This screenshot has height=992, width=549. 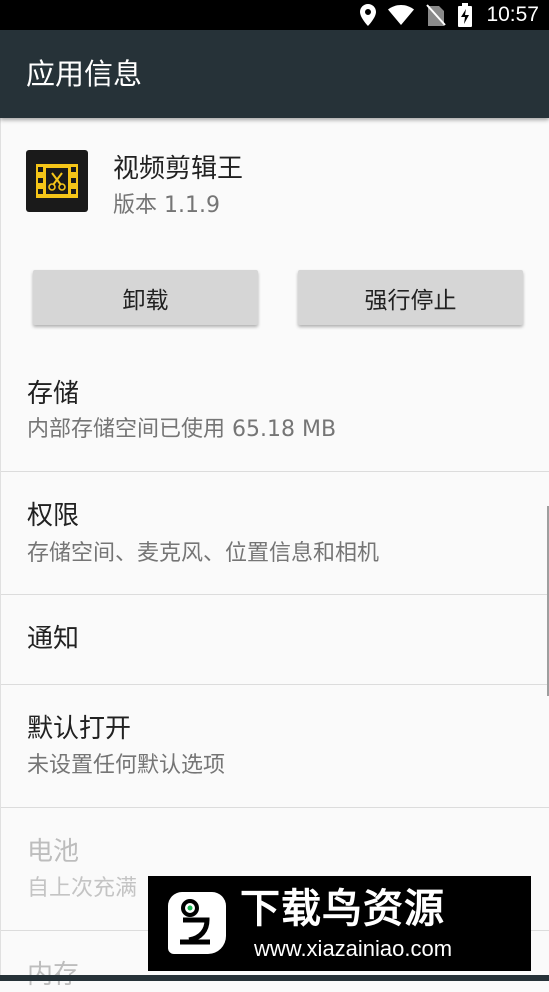 What do you see at coordinates (275, 745) in the screenshot?
I see `open-by-default-row: 默认打开 未设置任何默认选项` at bounding box center [275, 745].